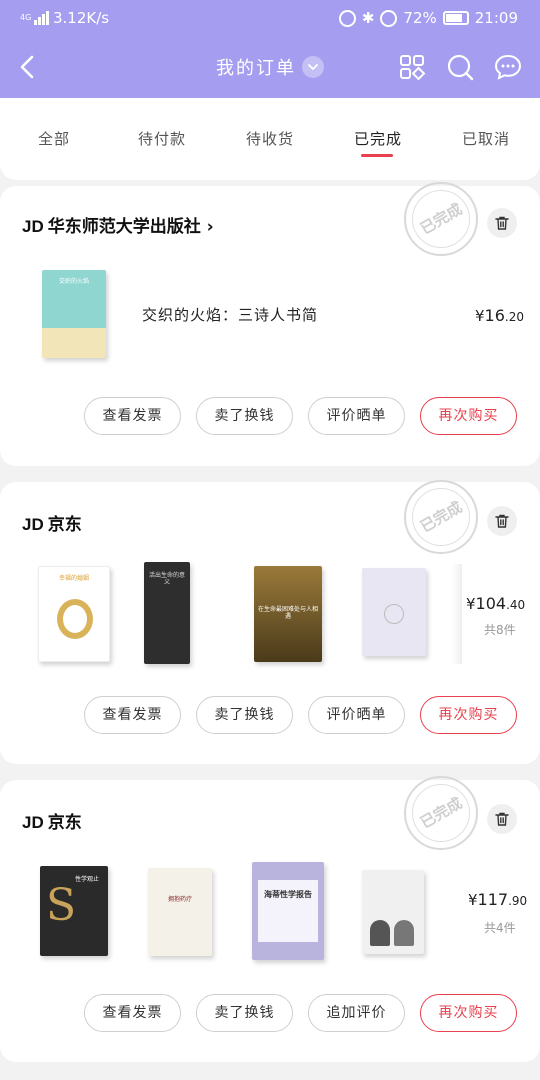 This screenshot has width=540, height=1080. Describe the element at coordinates (389, 18) in the screenshot. I see `data-saver-icon` at that location.